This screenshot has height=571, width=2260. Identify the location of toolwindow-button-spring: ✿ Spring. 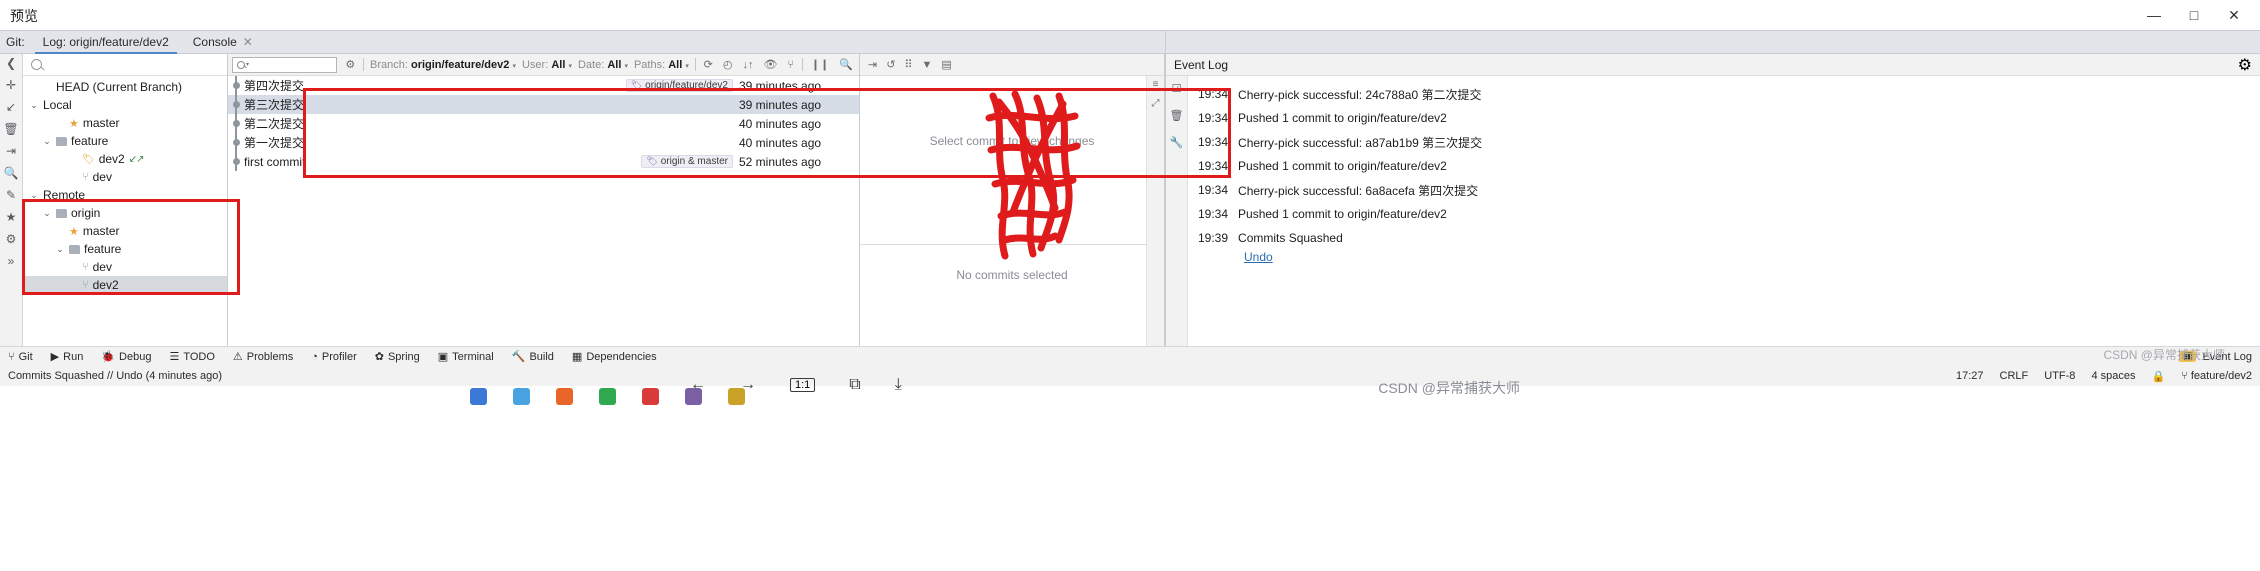
(397, 357).